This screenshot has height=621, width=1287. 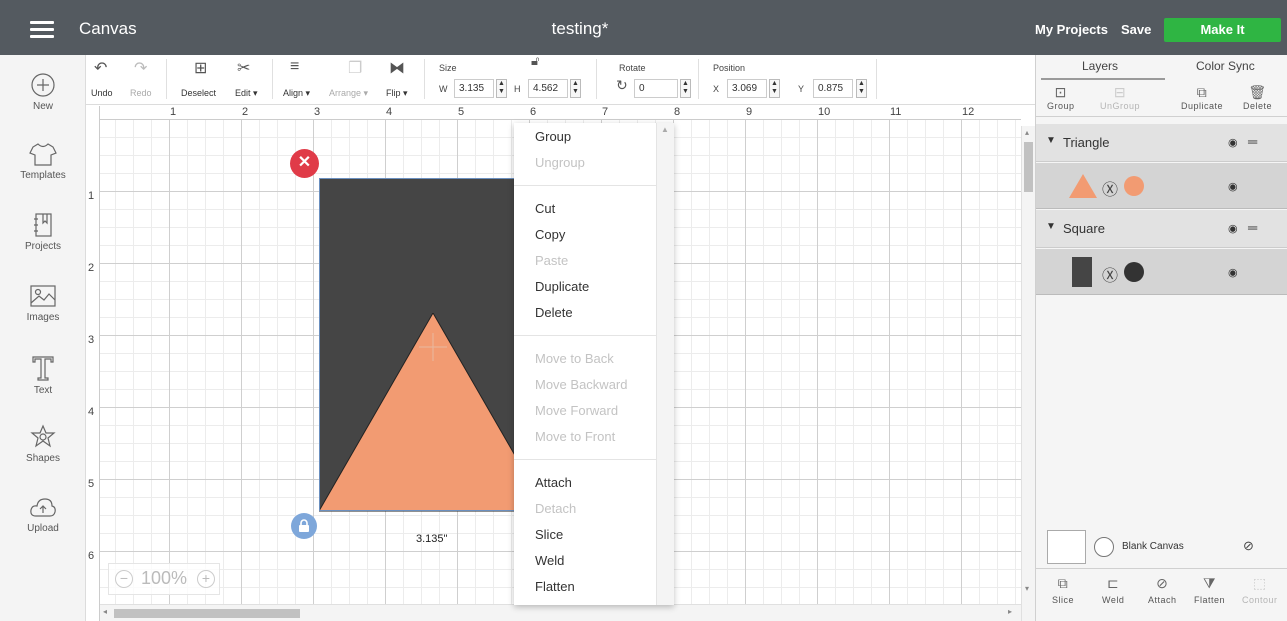 What do you see at coordinates (100, 68) in the screenshot?
I see `undo-icon: ↶` at bounding box center [100, 68].